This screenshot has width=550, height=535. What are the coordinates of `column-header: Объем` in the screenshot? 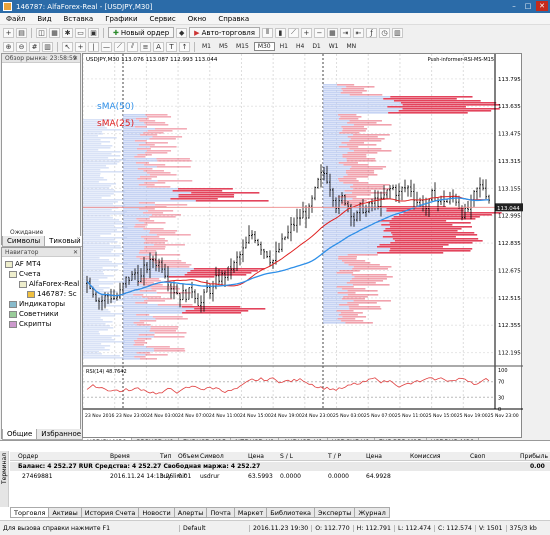 It's located at (188, 456).